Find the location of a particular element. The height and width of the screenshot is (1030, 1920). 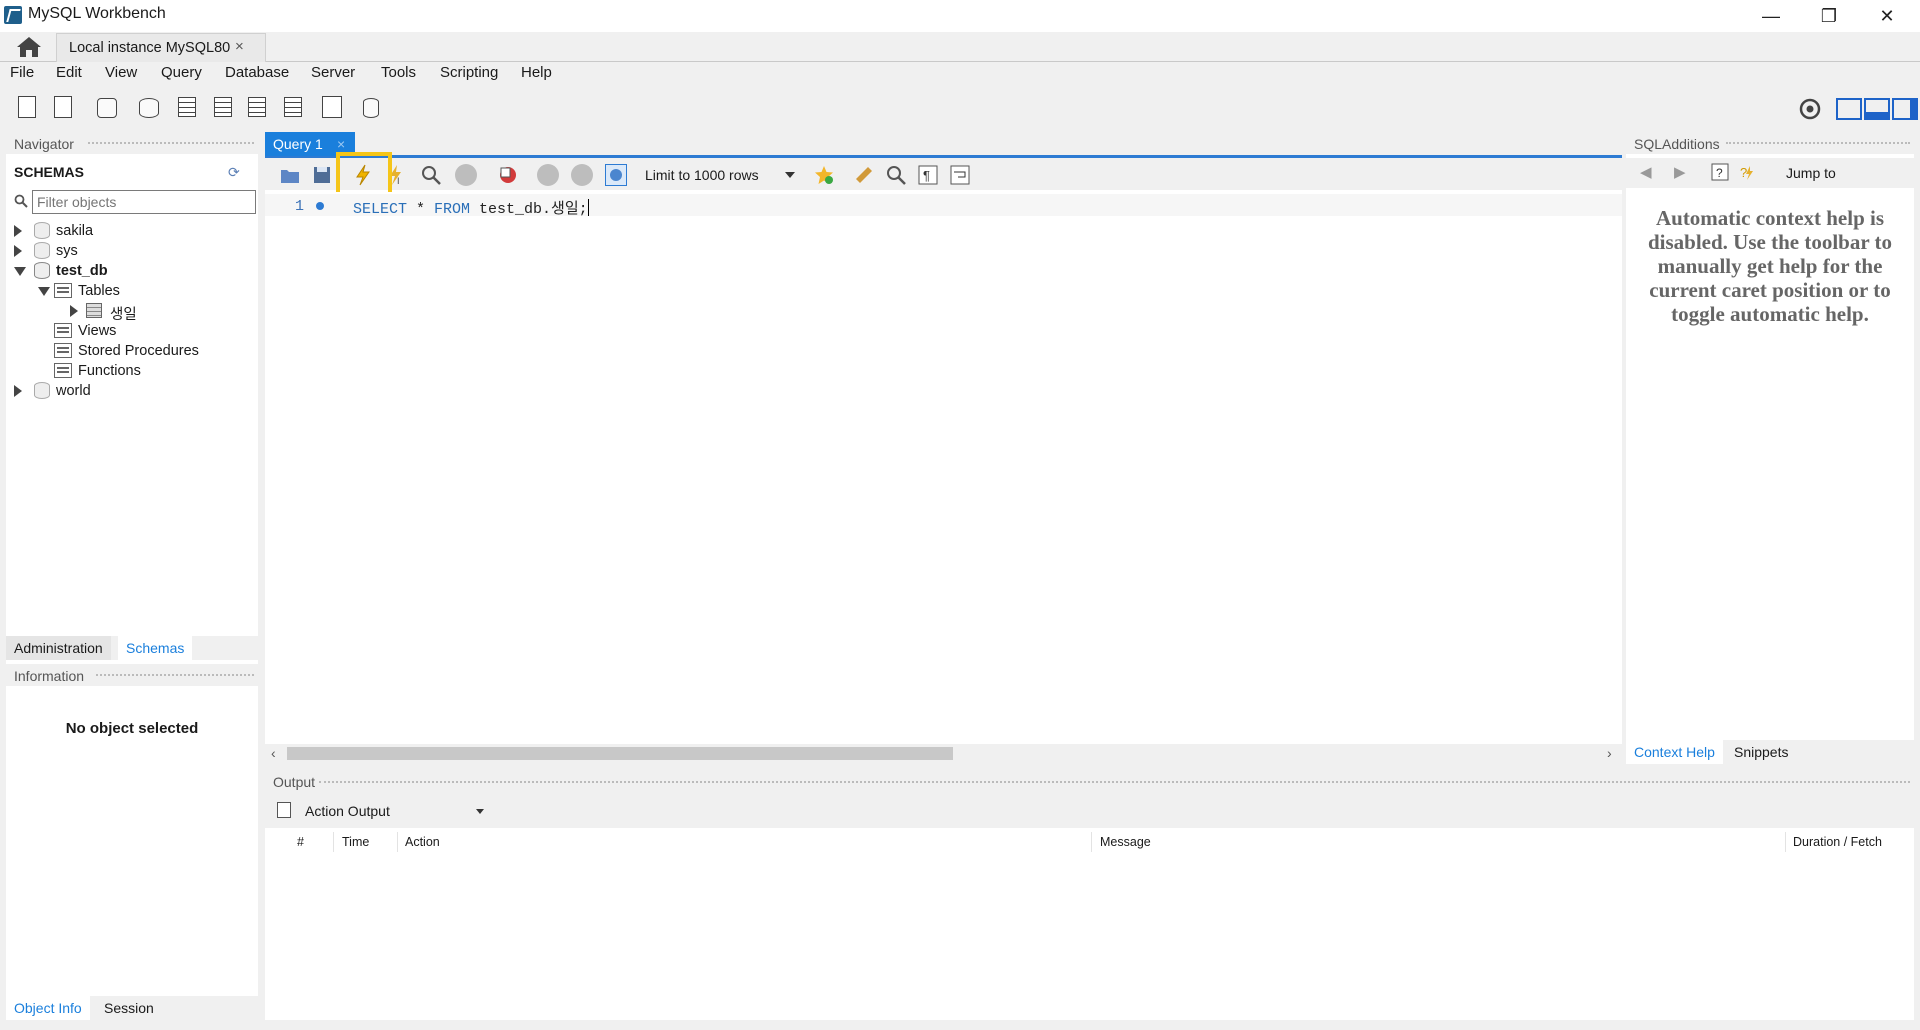

tab-session: Session is located at coordinates (129, 1008).